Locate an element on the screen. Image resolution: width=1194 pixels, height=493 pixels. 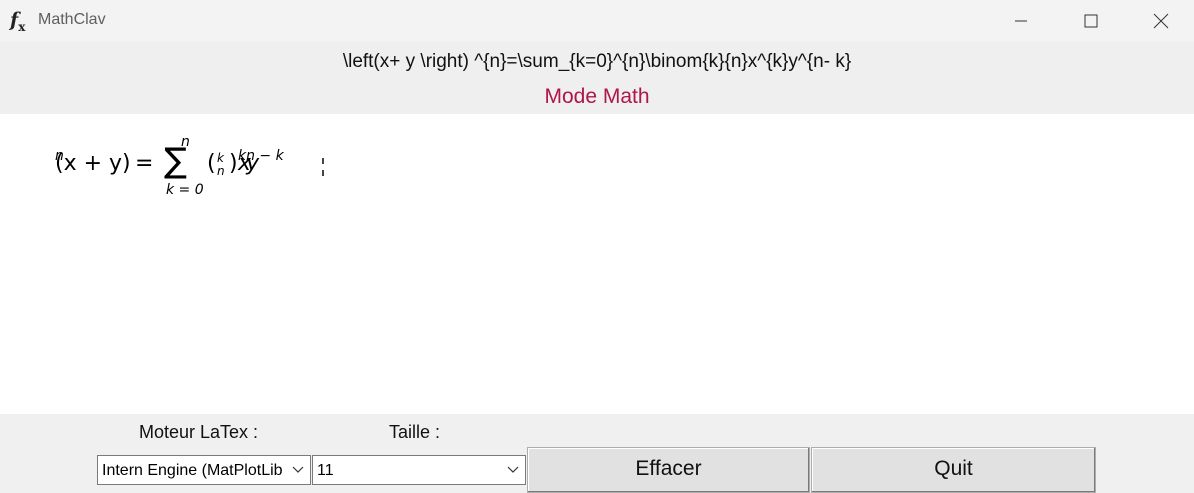
maximize-button is located at coordinates (1091, 21).